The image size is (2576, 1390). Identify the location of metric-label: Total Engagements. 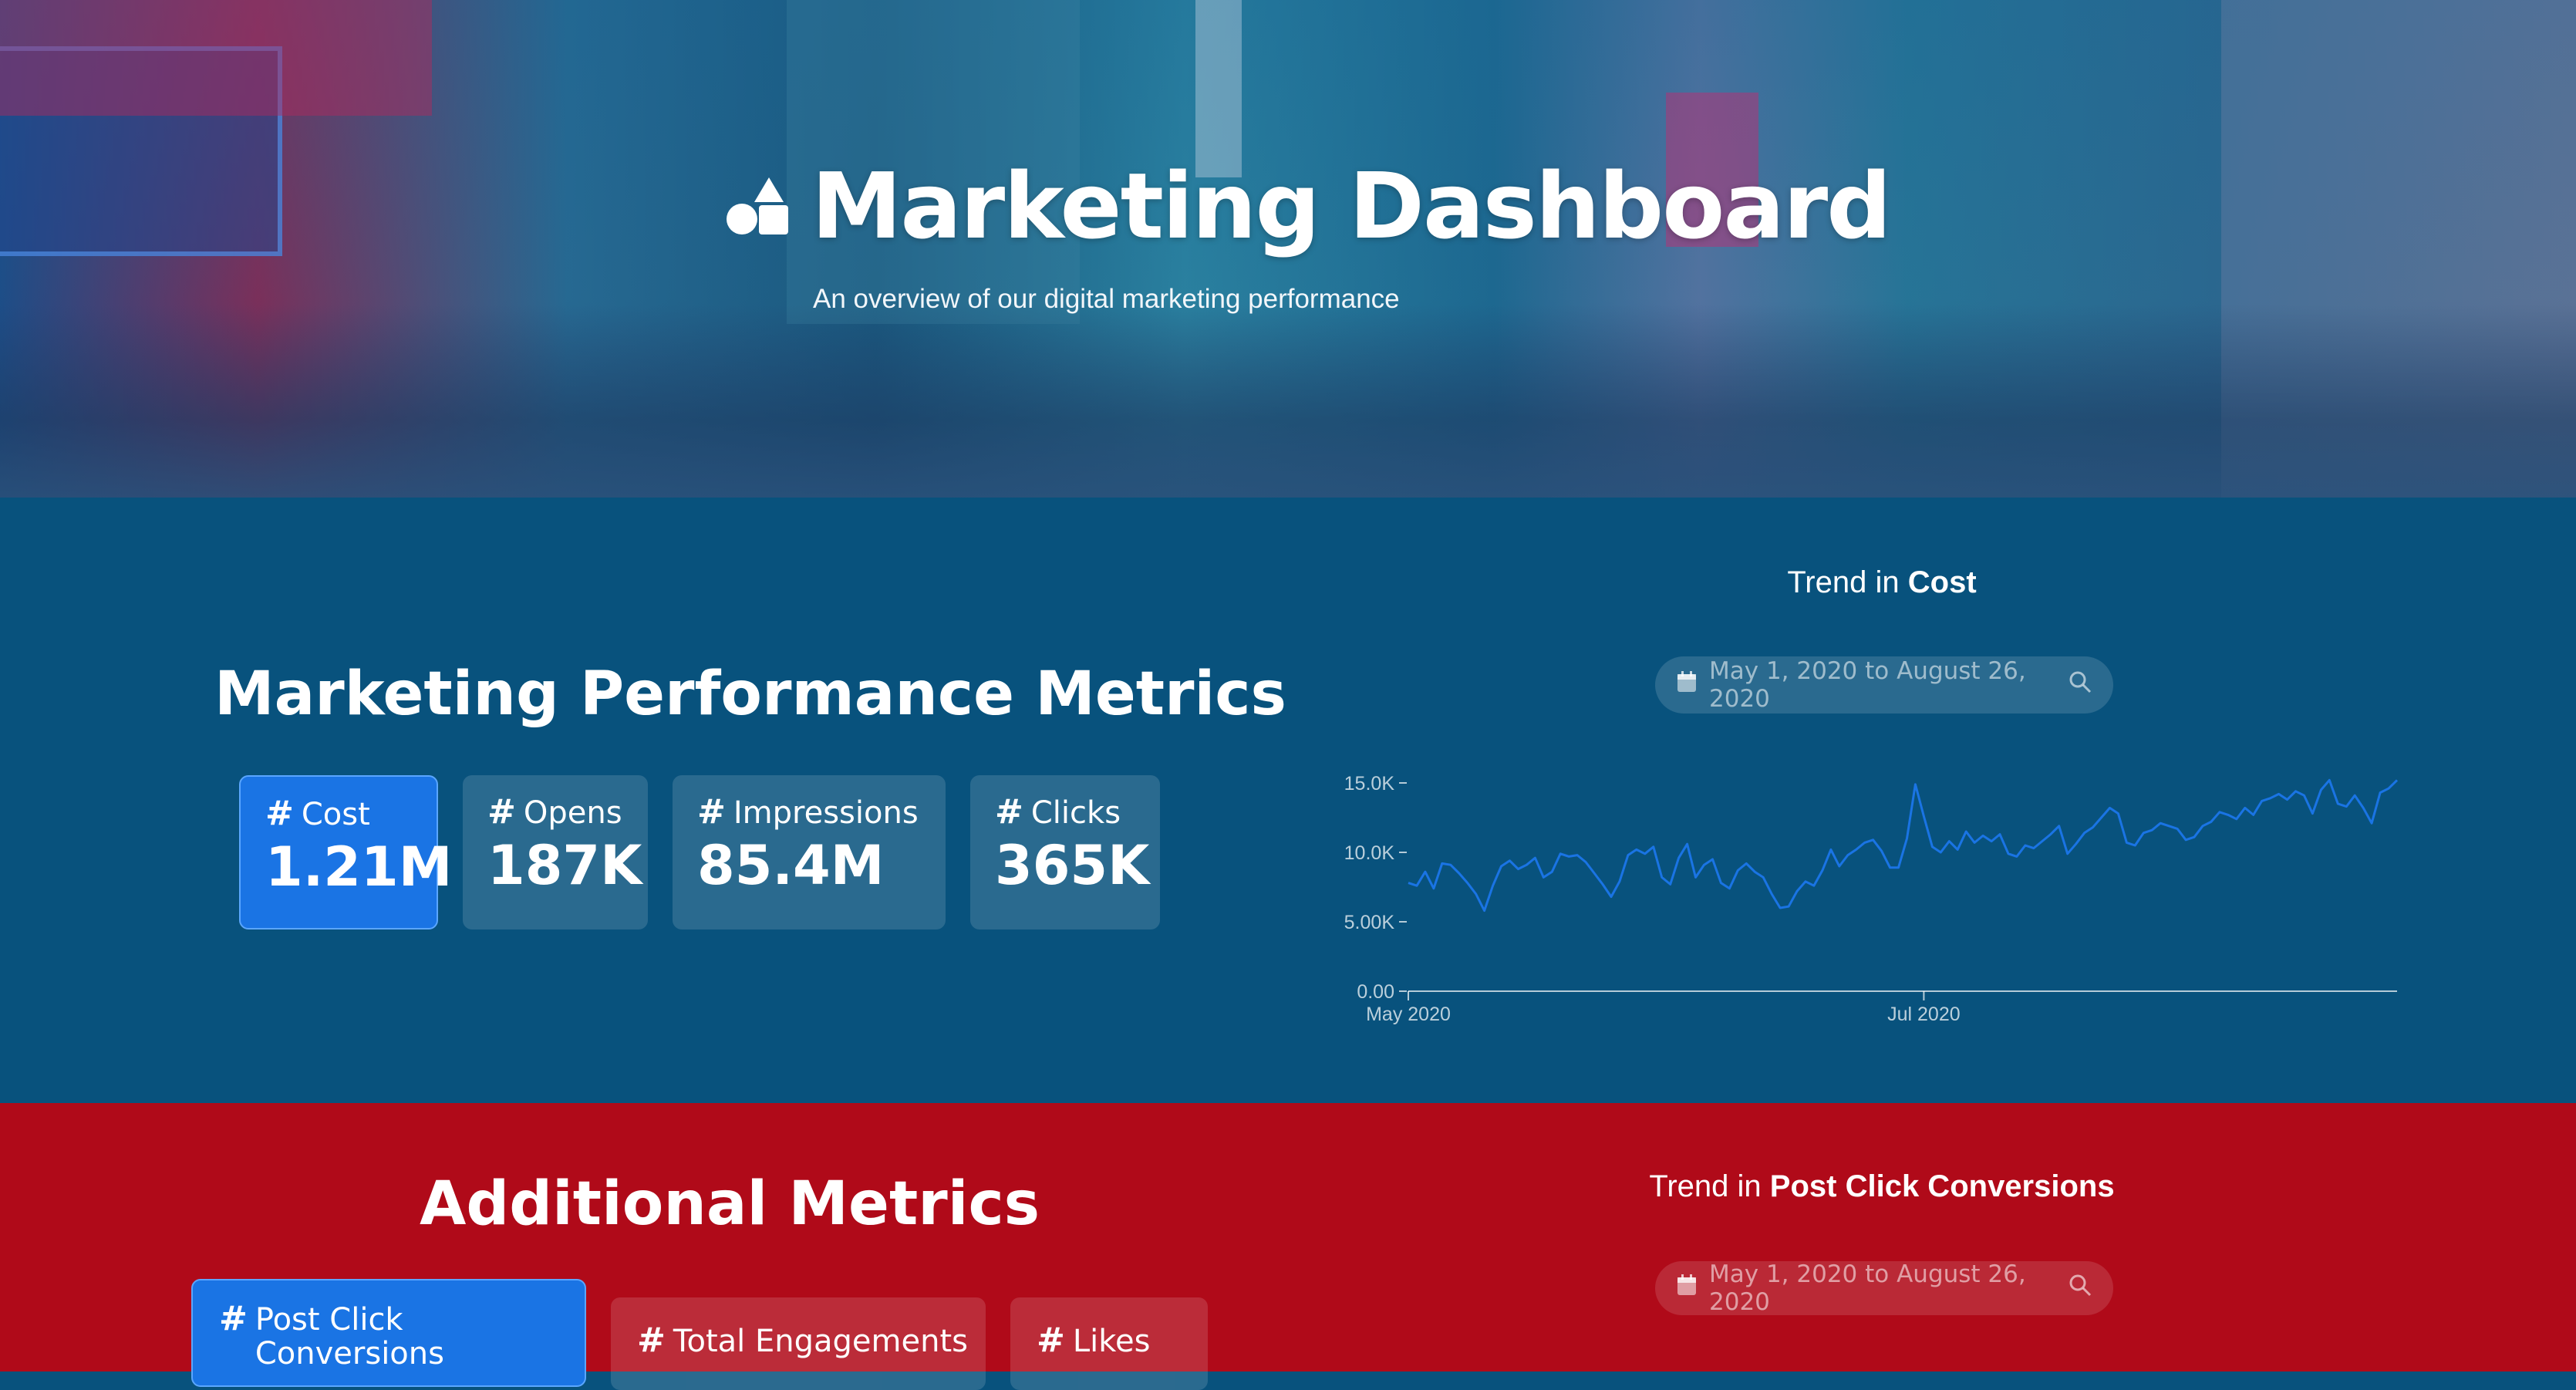
(820, 1342).